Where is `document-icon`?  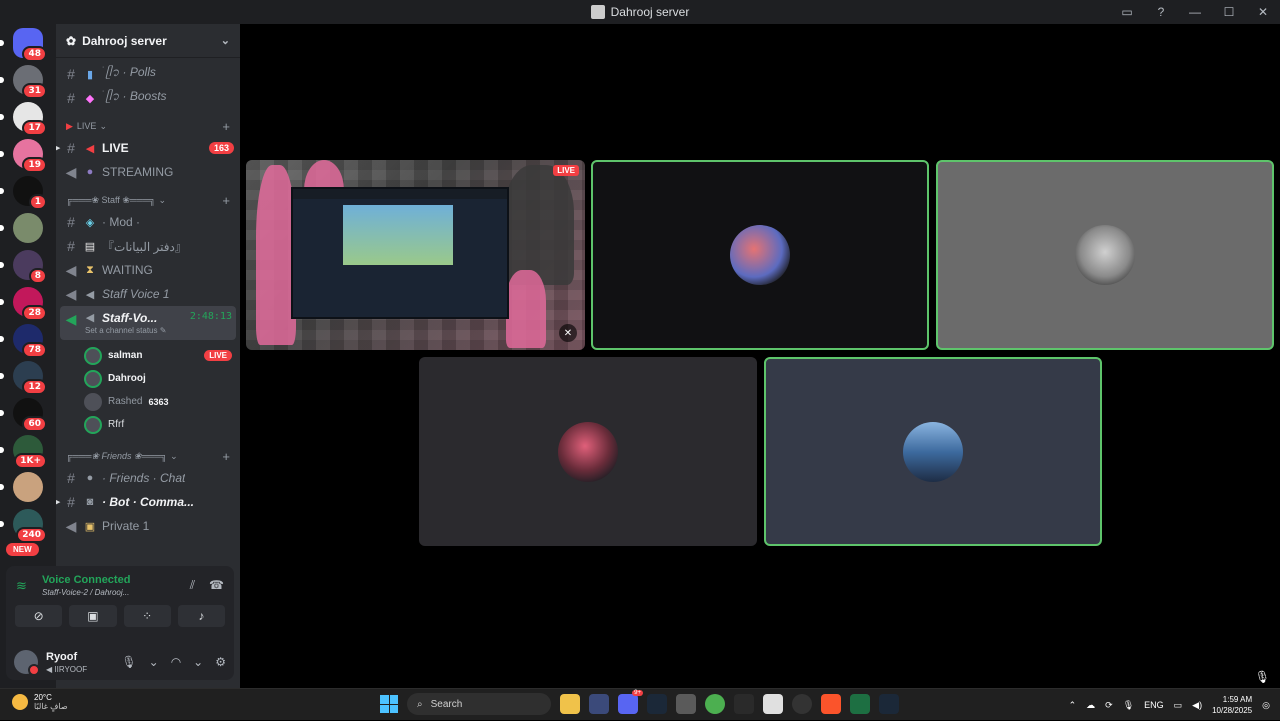
document-icon is located at coordinates (773, 704).